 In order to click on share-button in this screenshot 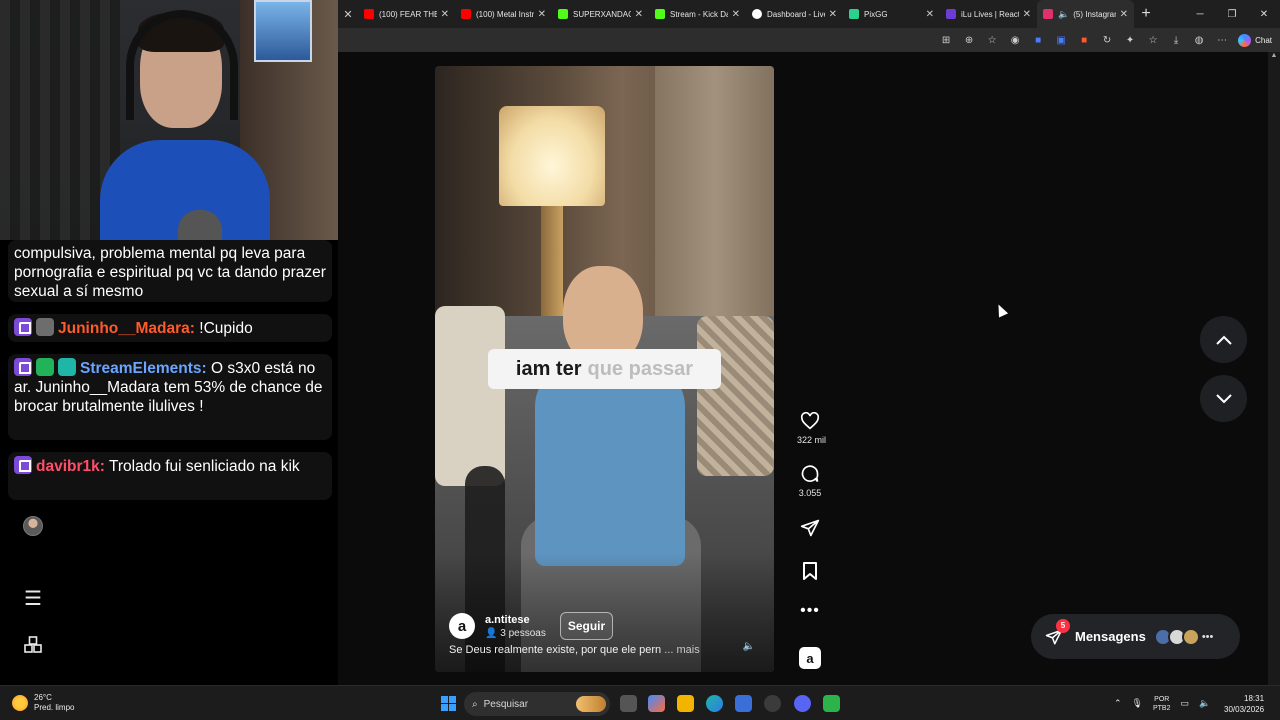, I will do `click(810, 528)`.